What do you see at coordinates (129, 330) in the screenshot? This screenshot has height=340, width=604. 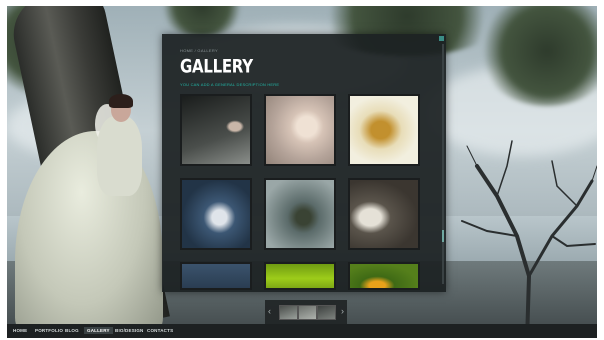 I see `menu-item-bio-design: BIO/DESIGN` at bounding box center [129, 330].